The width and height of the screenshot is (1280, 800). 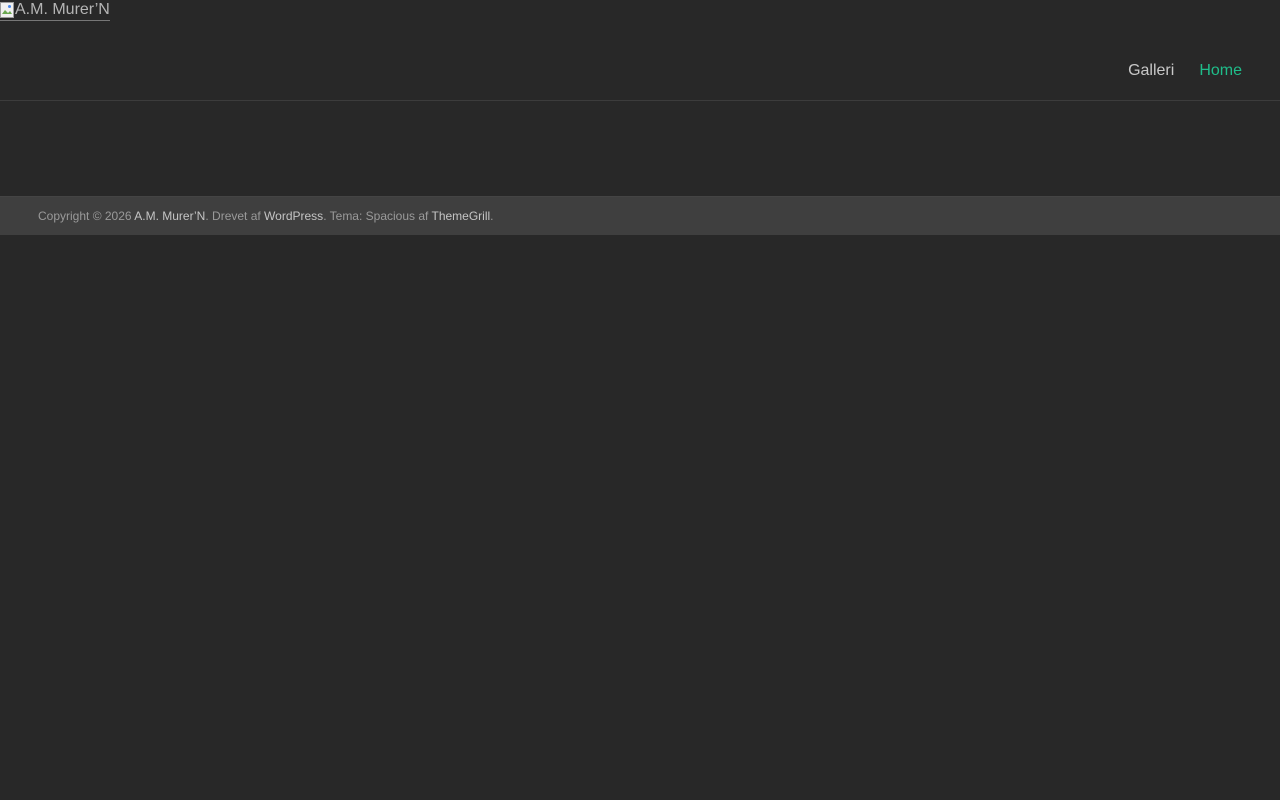 What do you see at coordinates (1151, 71) in the screenshot?
I see `nav-item-galleri: Galleri` at bounding box center [1151, 71].